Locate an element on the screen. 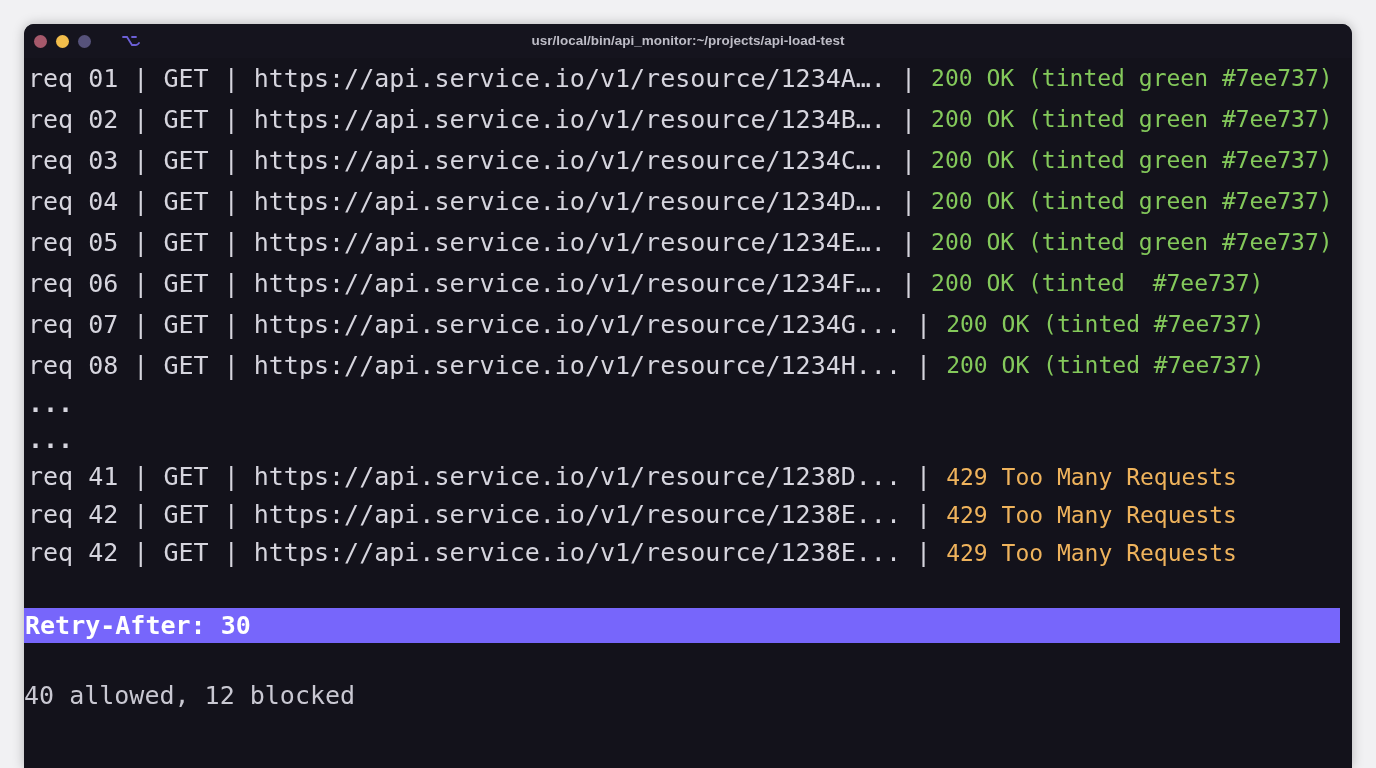 This screenshot has height=768, width=1376. close-button is located at coordinates (40, 41).